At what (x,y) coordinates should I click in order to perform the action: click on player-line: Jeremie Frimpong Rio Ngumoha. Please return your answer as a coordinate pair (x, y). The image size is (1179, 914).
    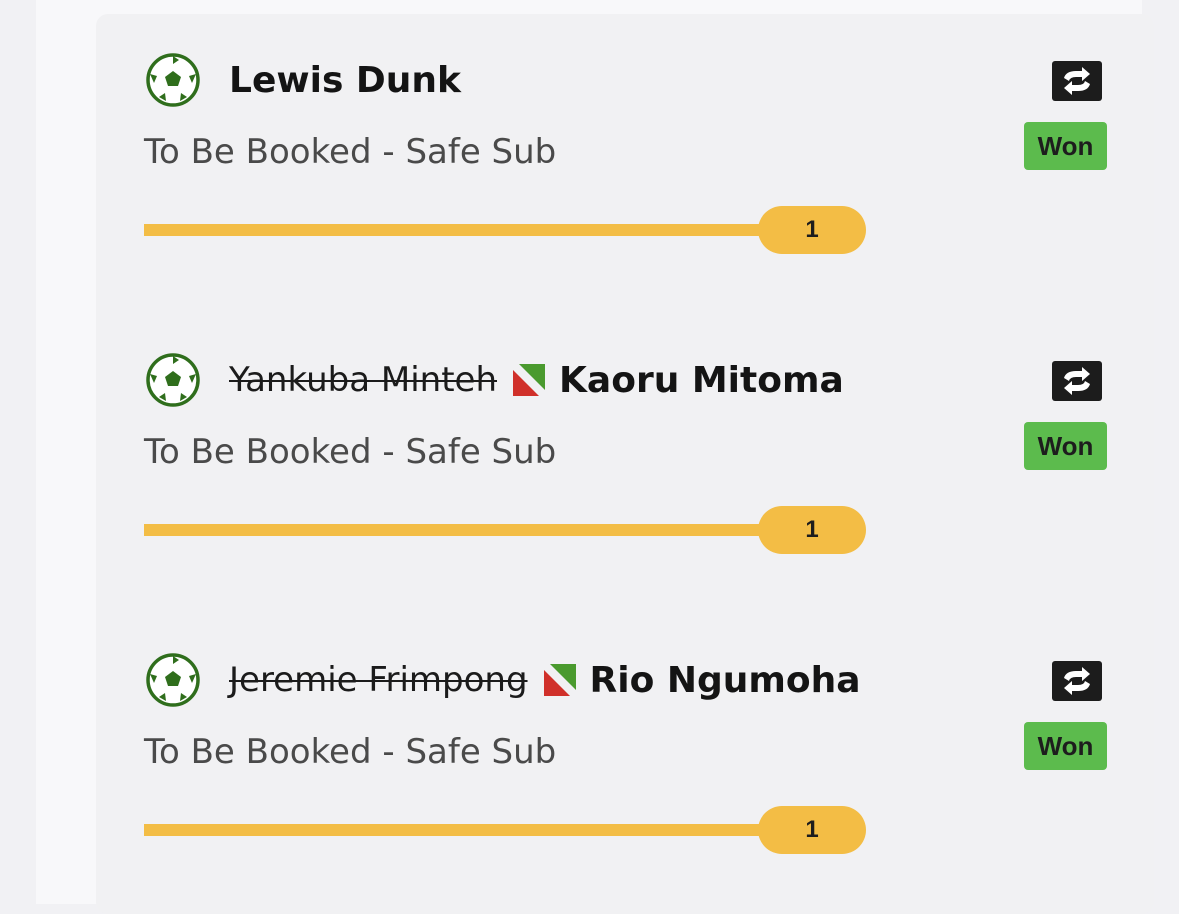
    Looking at the image, I should click on (545, 680).